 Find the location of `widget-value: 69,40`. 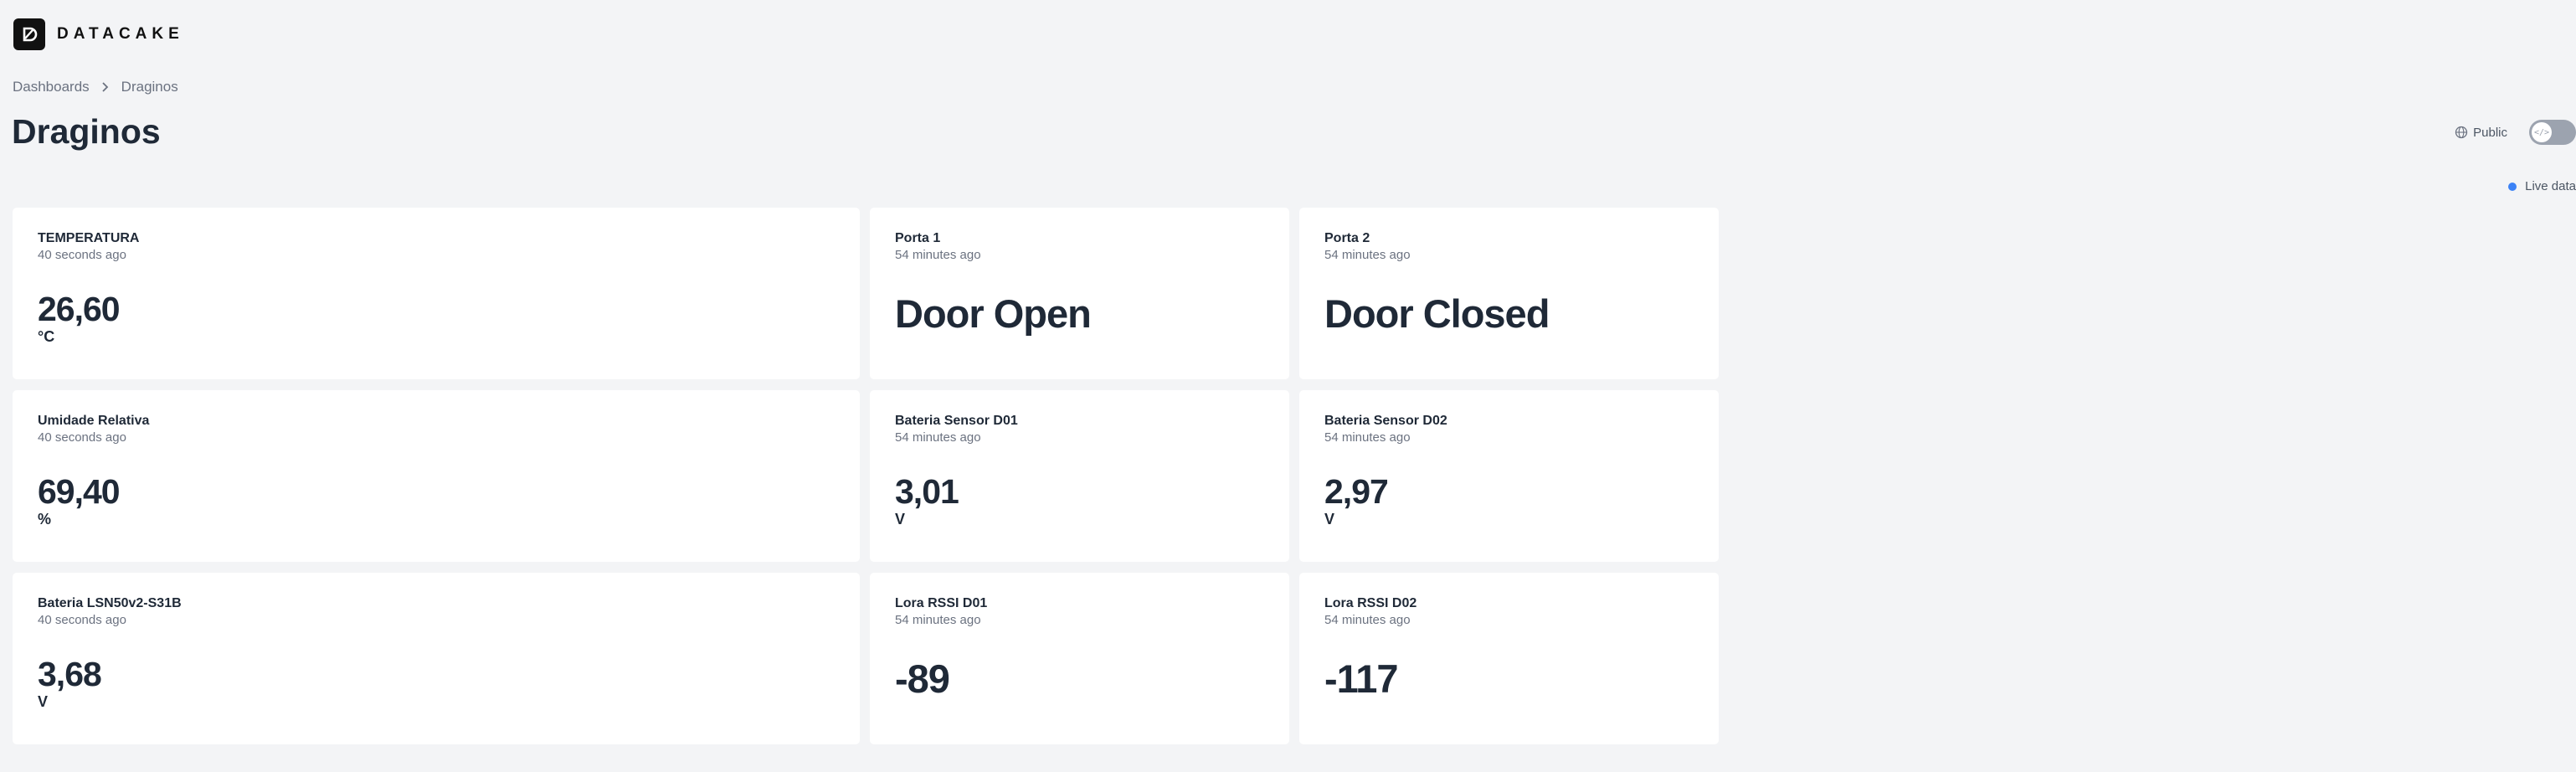

widget-value: 69,40 is located at coordinates (79, 492).